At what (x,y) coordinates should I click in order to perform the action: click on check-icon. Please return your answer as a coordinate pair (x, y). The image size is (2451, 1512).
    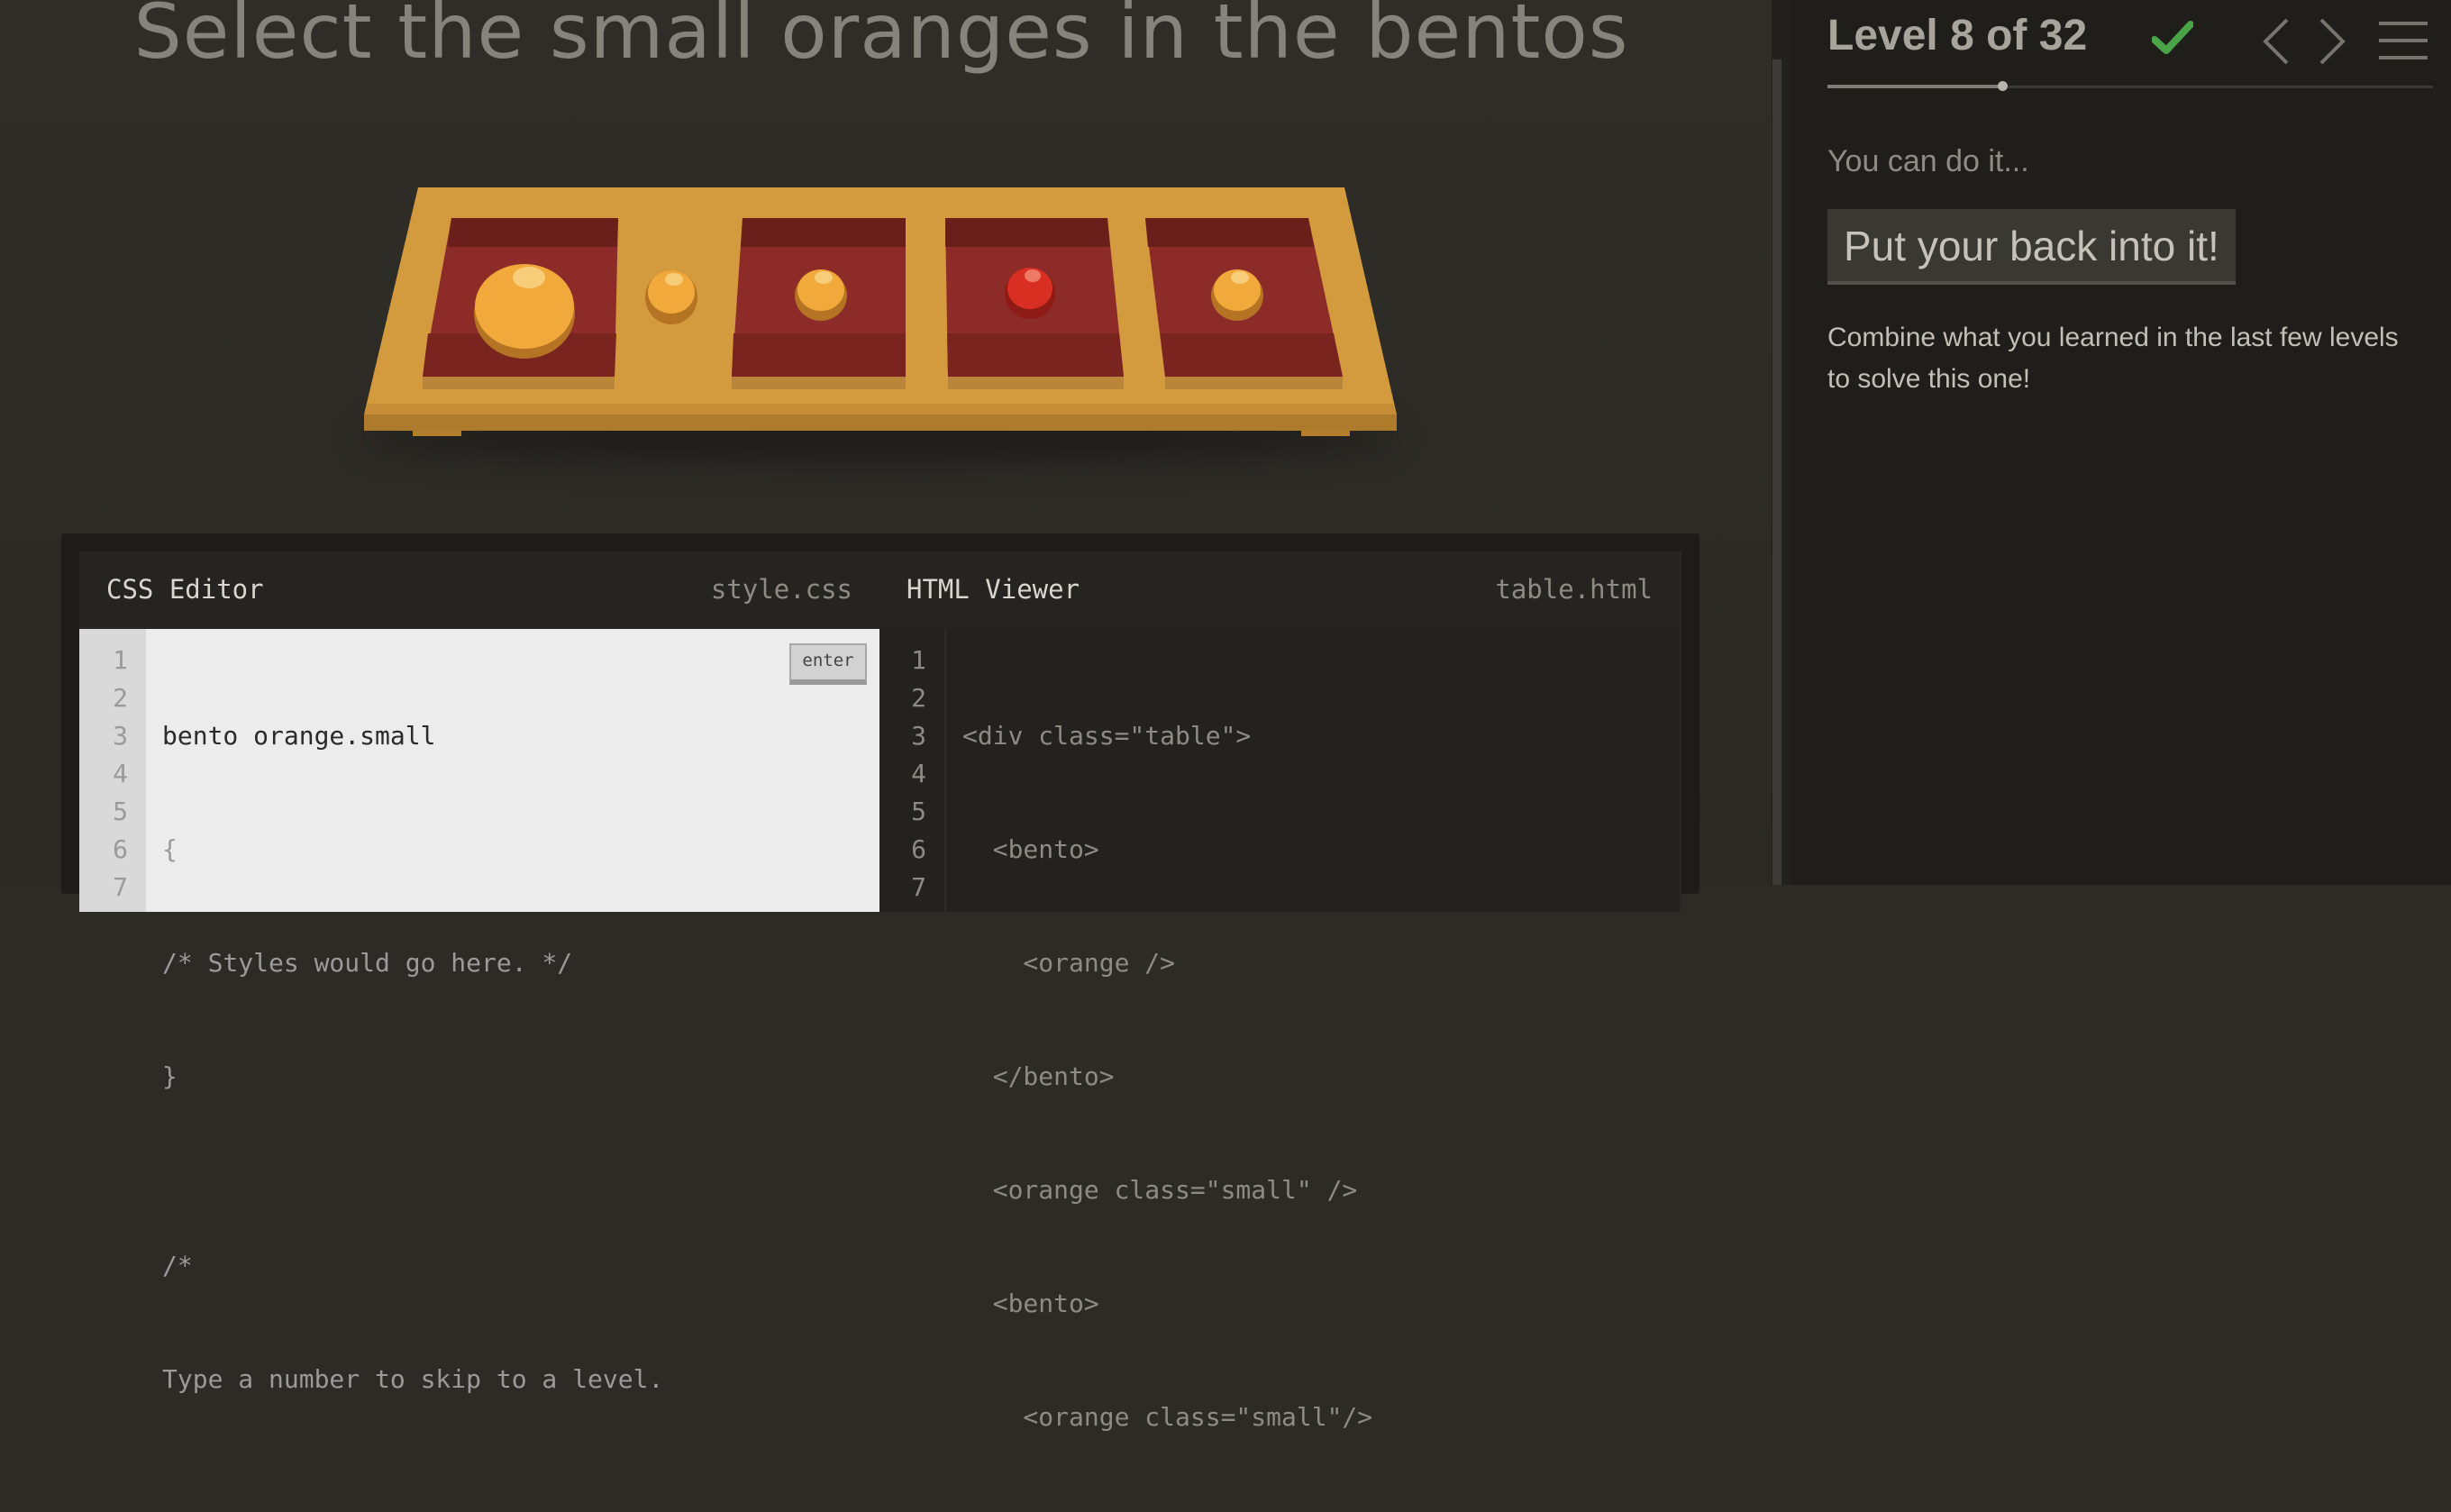
    Looking at the image, I should click on (2172, 37).